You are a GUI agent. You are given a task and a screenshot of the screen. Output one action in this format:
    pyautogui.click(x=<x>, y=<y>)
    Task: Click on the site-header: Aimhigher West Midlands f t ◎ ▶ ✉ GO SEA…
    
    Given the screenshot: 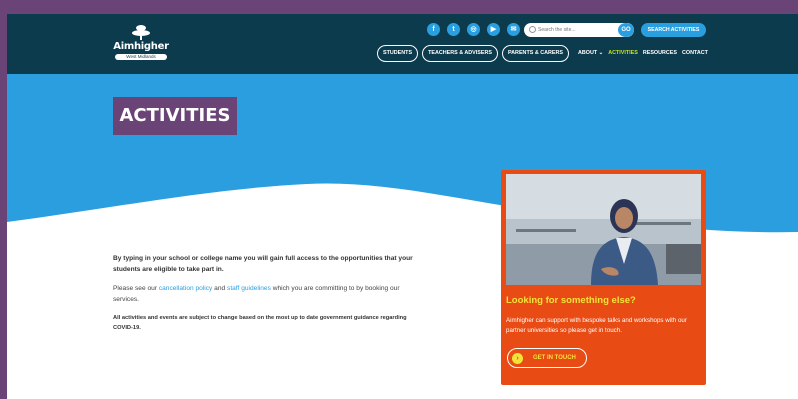 What is the action you would take?
    pyautogui.click(x=402, y=44)
    